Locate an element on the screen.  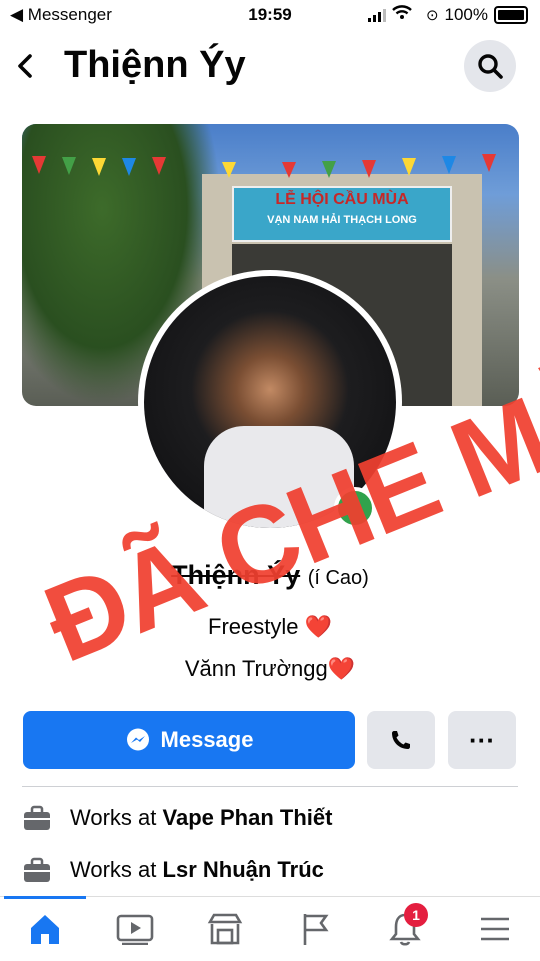
work-item: Works at Vape Phan Thiết is located at coordinates (177, 818).